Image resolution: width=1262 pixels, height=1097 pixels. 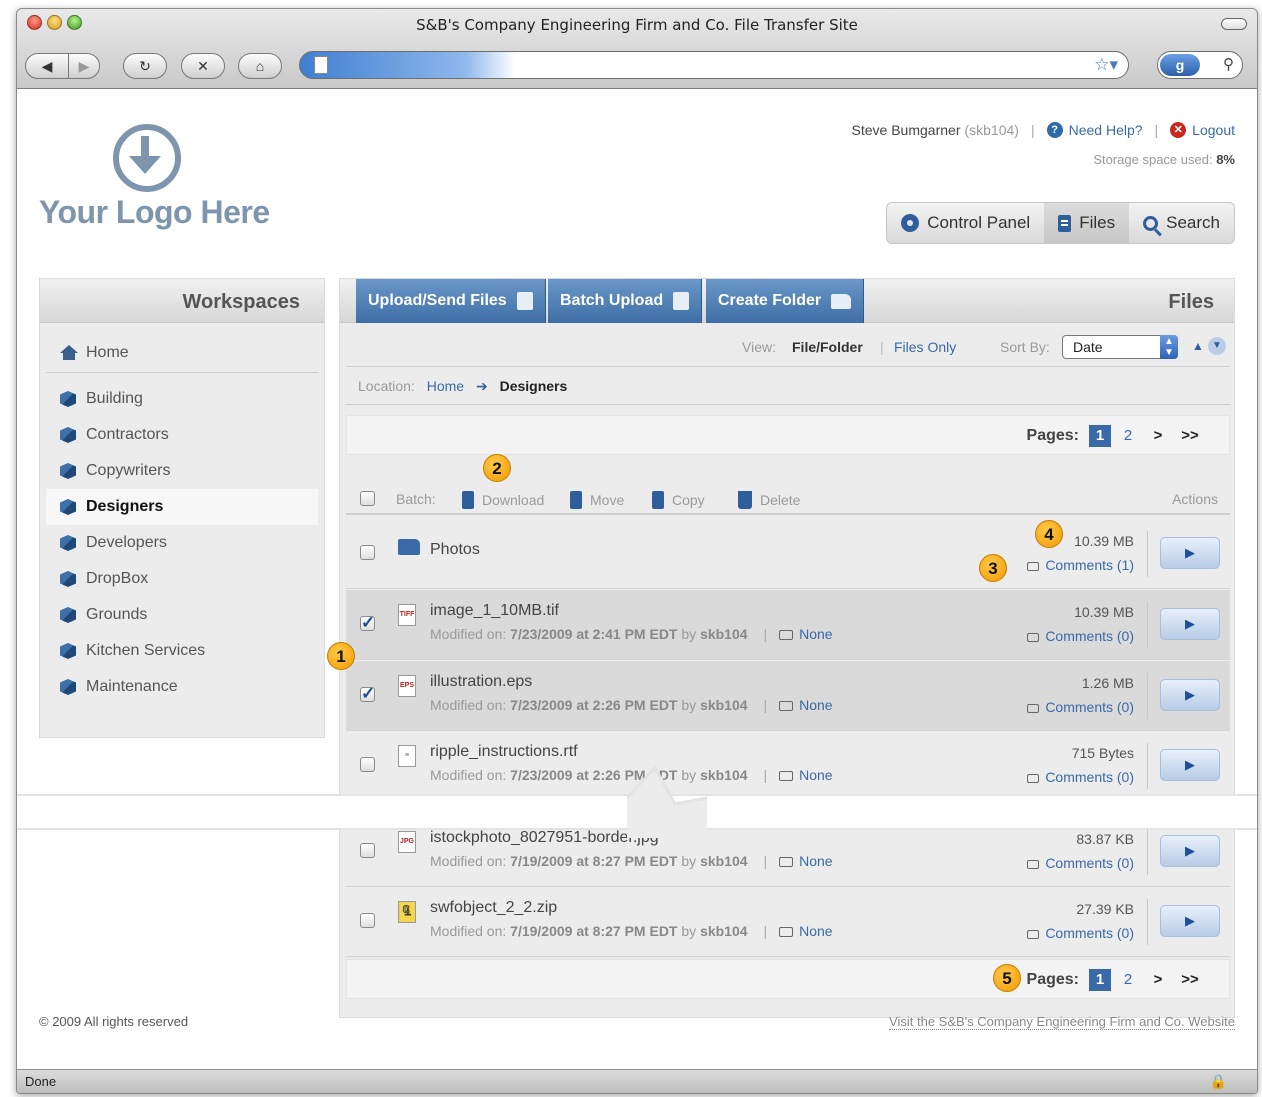 I want to click on file-name-link: illustration.eps, so click(x=481, y=682).